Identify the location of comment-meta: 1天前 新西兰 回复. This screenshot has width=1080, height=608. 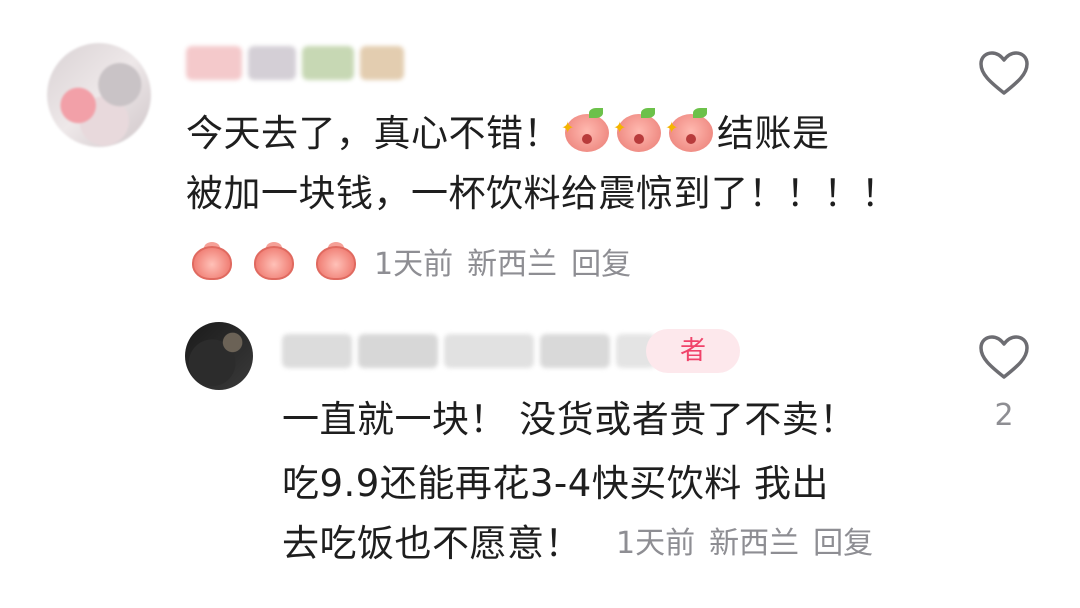
(416, 263).